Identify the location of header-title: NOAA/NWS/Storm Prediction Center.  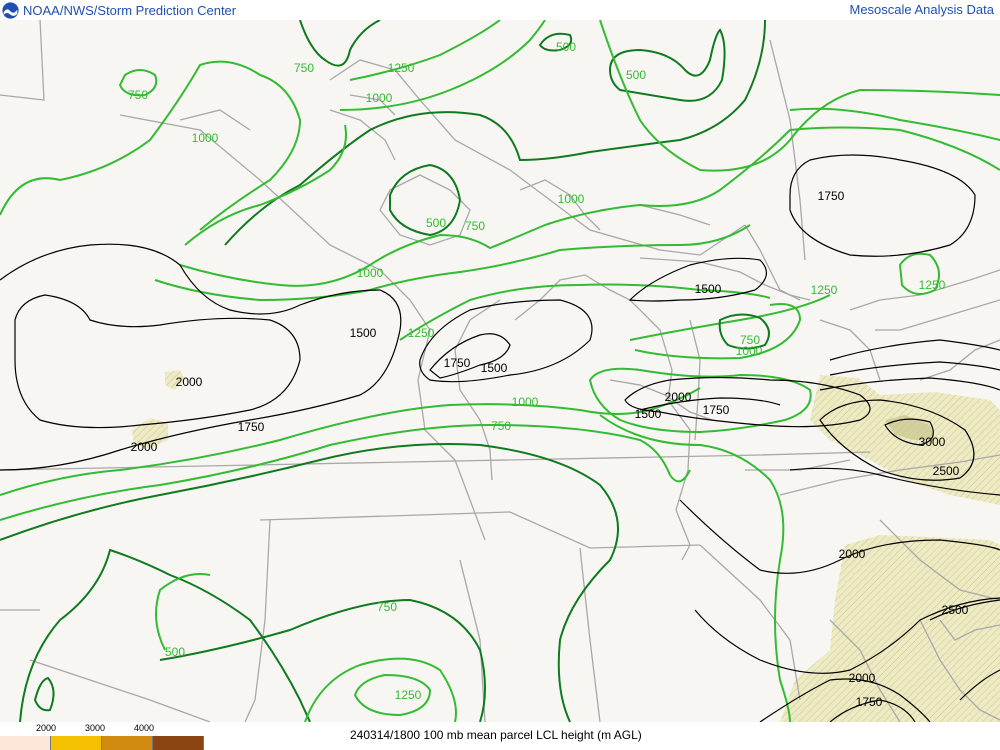
(130, 10).